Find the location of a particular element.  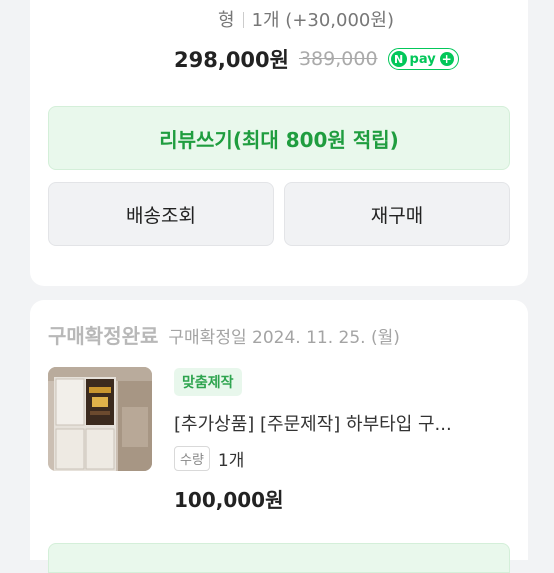

quantity-row: 수량 1개 is located at coordinates (209, 458).